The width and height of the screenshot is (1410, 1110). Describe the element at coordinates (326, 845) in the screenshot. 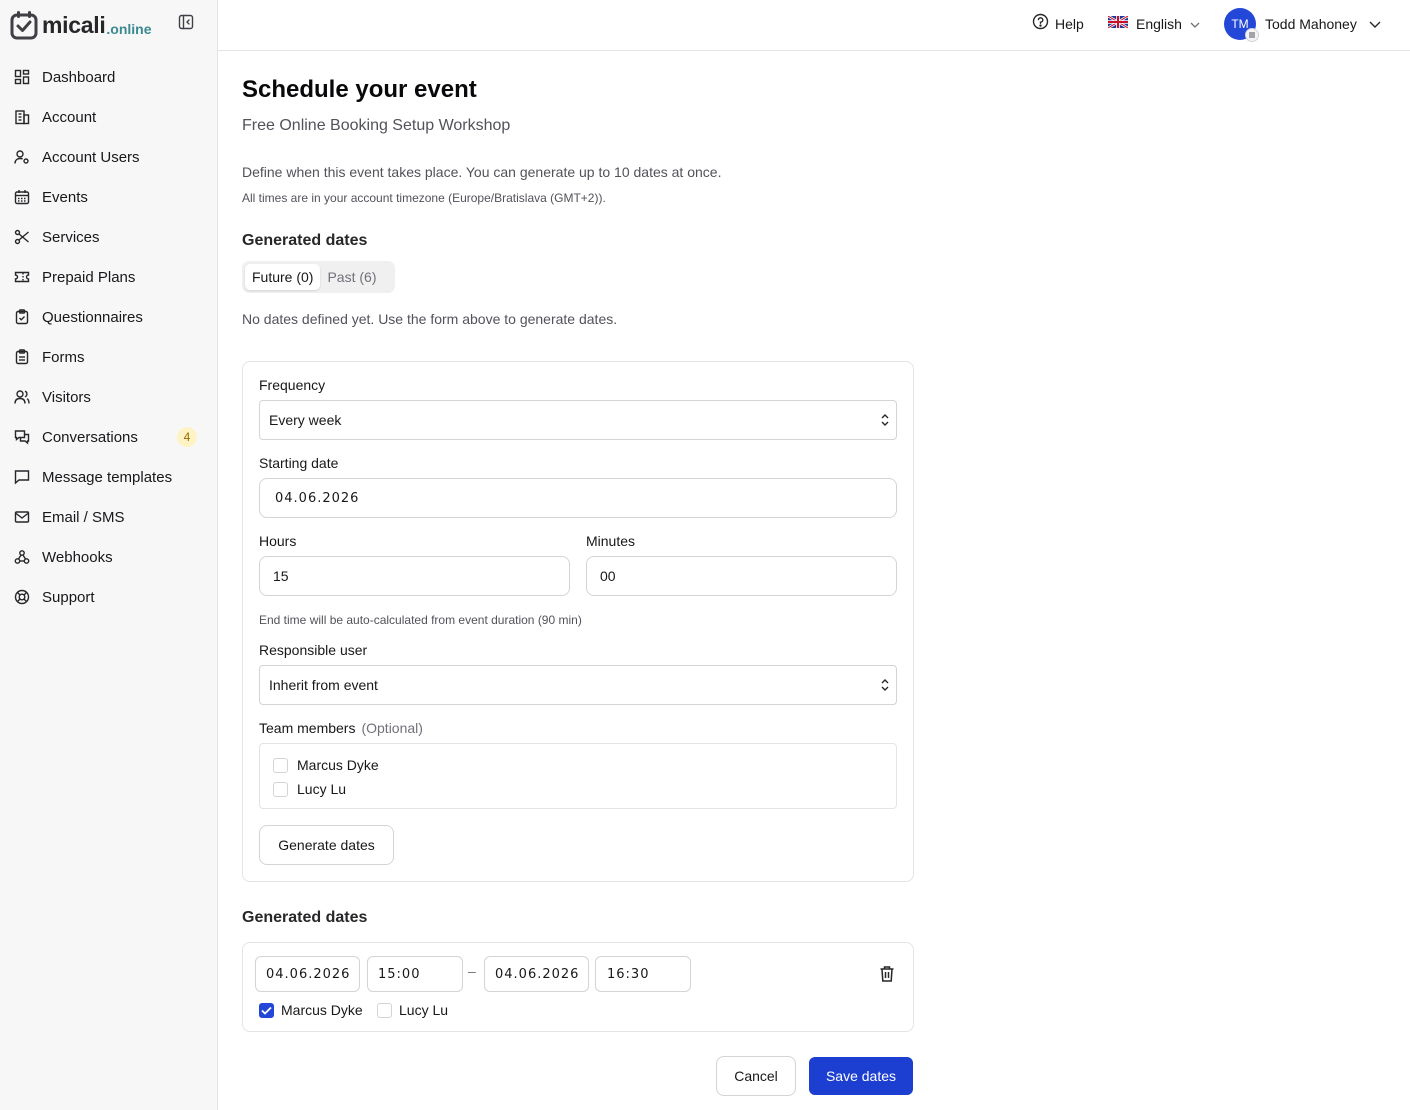

I see `generate-dates-button: Generate dates` at that location.